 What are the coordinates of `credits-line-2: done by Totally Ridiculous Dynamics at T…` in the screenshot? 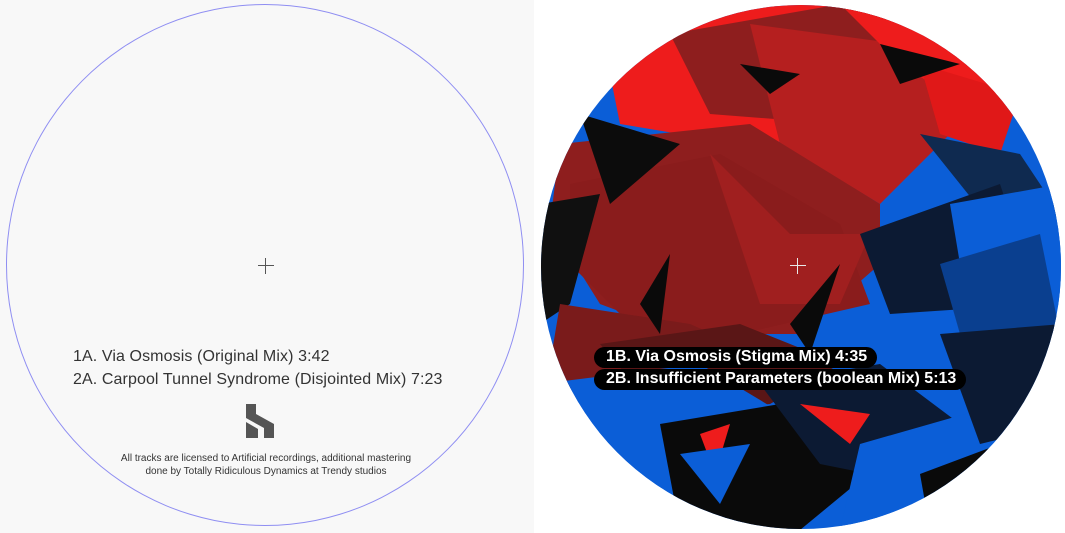 It's located at (266, 471).